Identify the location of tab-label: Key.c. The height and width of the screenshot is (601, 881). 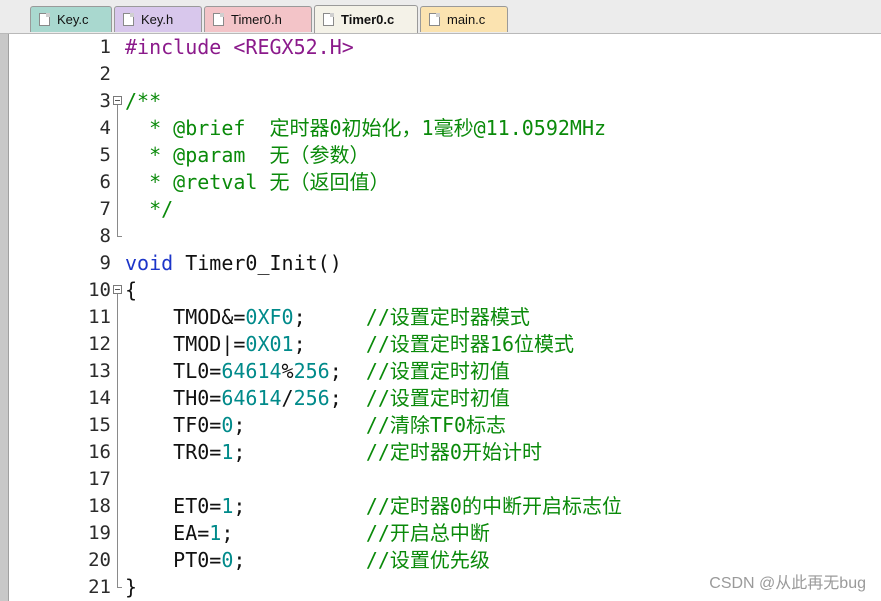
(73, 19).